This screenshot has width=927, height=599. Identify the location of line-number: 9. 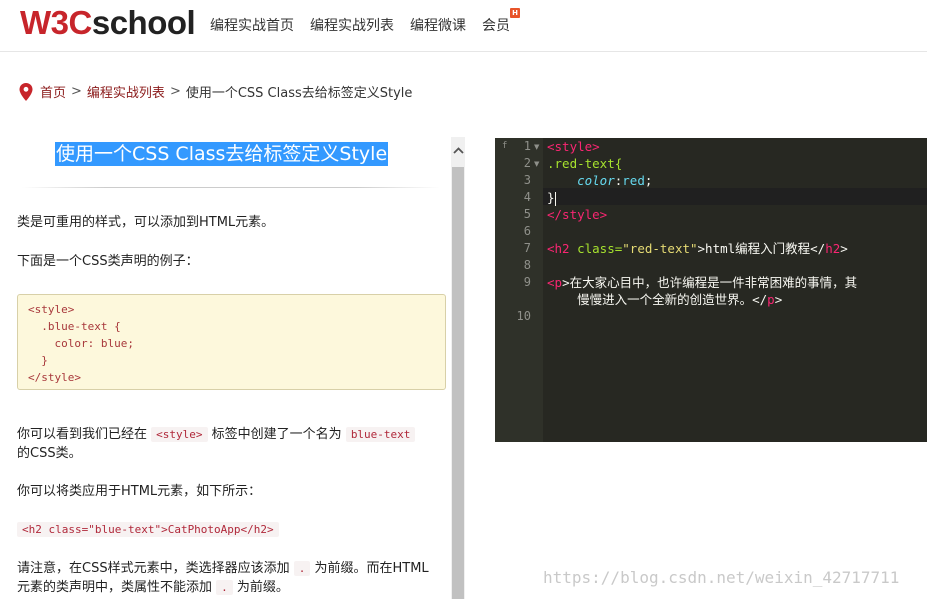
(527, 282).